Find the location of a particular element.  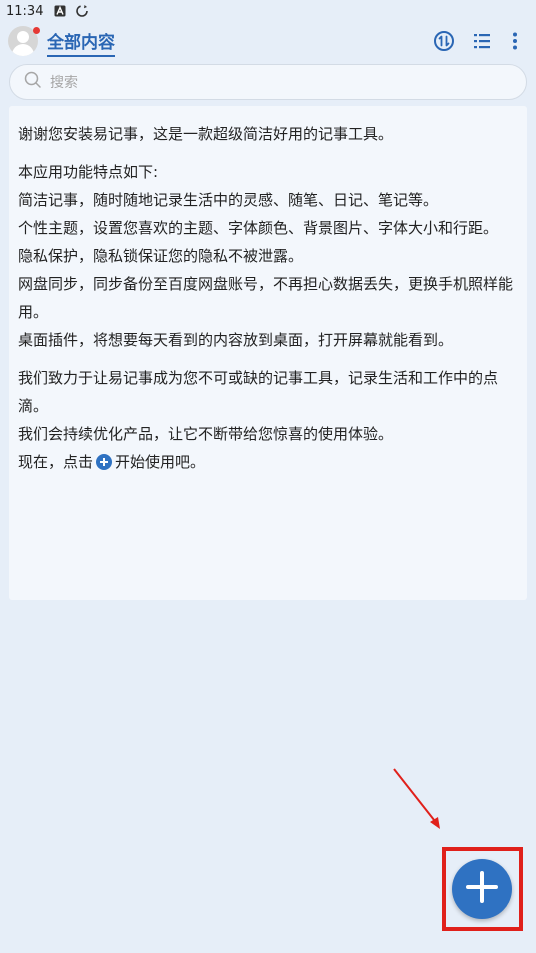

page-title: 全部内容 is located at coordinates (81, 42).